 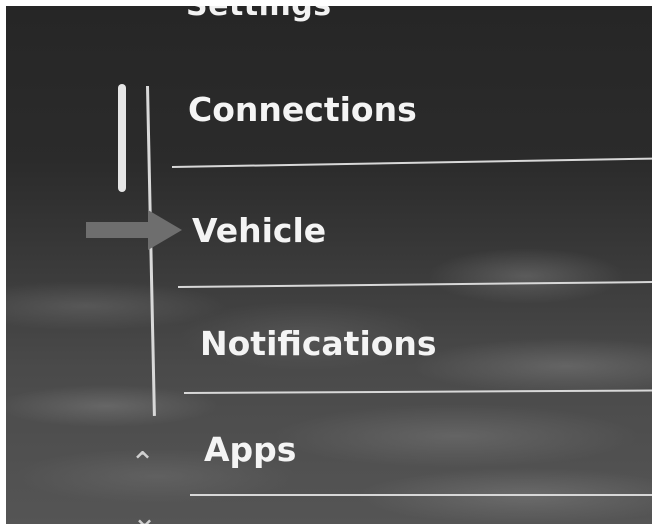 I want to click on page-title: Settings, so click(x=259, y=14).